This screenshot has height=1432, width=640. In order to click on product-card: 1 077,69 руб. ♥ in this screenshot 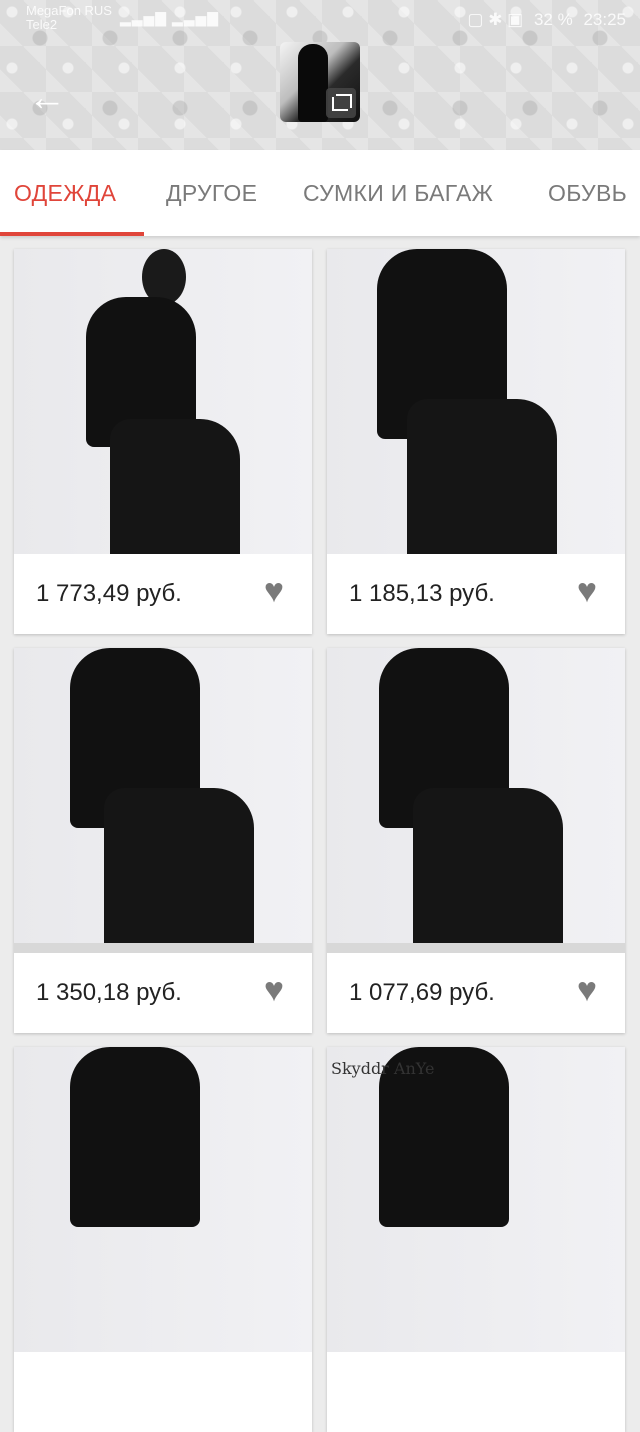, I will do `click(476, 840)`.